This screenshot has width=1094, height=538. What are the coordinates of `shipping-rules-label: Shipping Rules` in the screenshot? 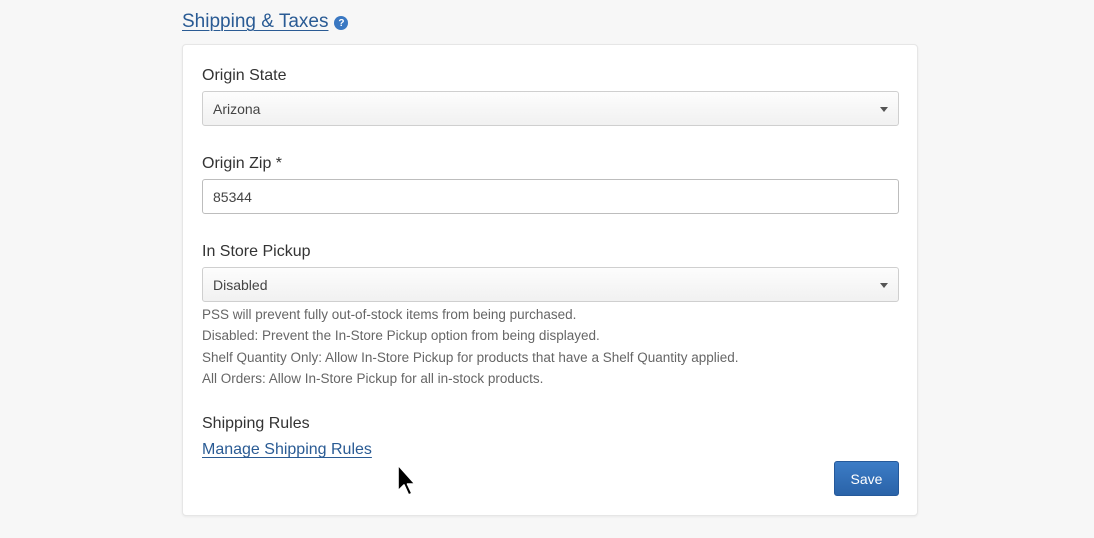 It's located at (256, 423).